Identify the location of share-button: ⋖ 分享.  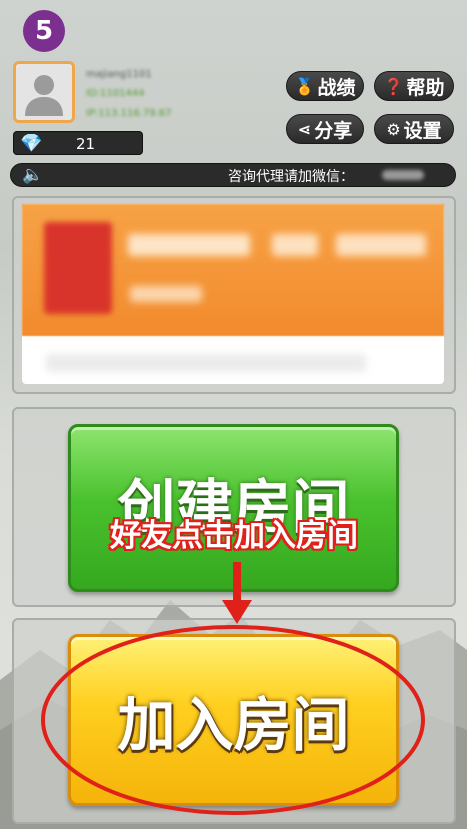
(325, 129).